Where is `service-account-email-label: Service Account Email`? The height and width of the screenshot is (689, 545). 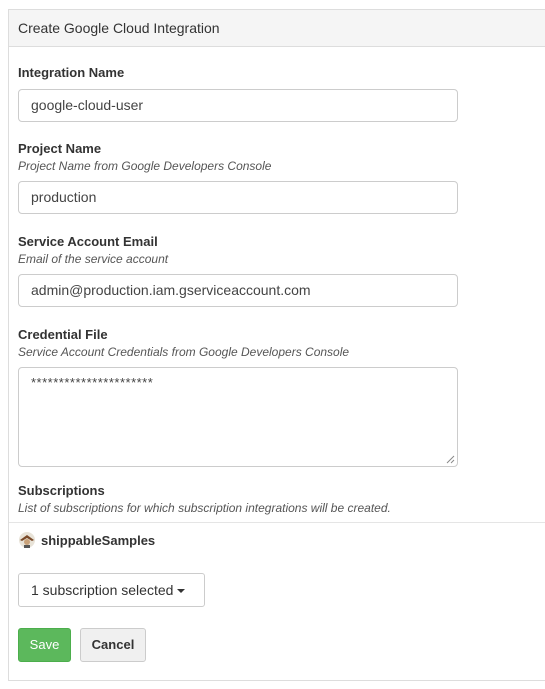 service-account-email-label: Service Account Email is located at coordinates (88, 241).